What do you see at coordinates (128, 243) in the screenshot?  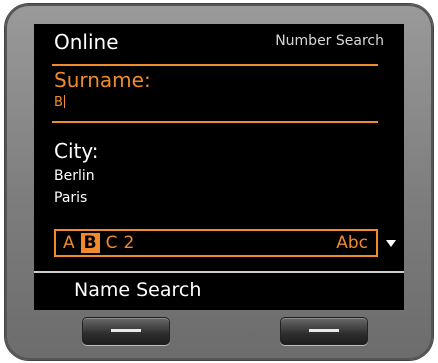 I see `character-2: 2` at bounding box center [128, 243].